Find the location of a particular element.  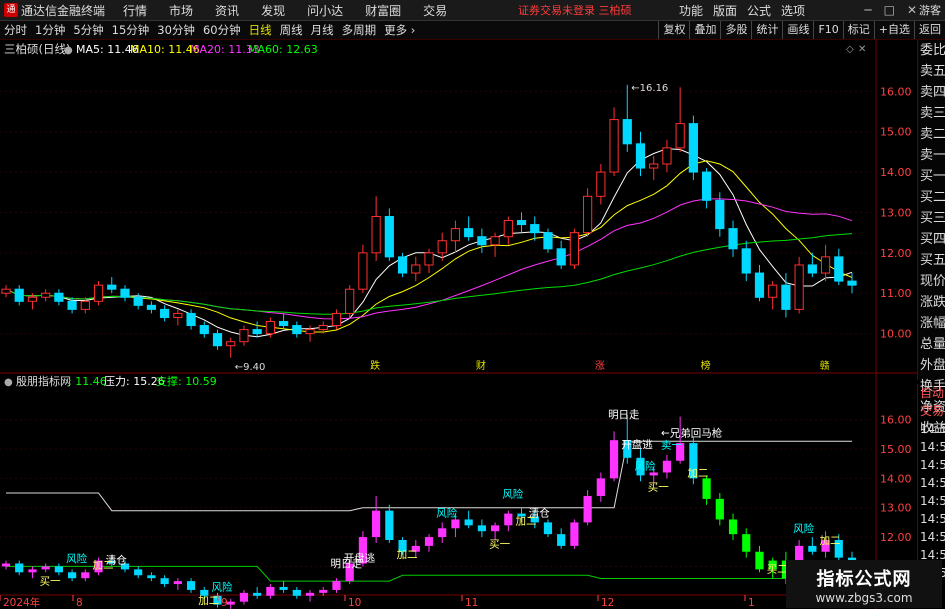

diamond-icon: ◇ is located at coordinates (850, 49).